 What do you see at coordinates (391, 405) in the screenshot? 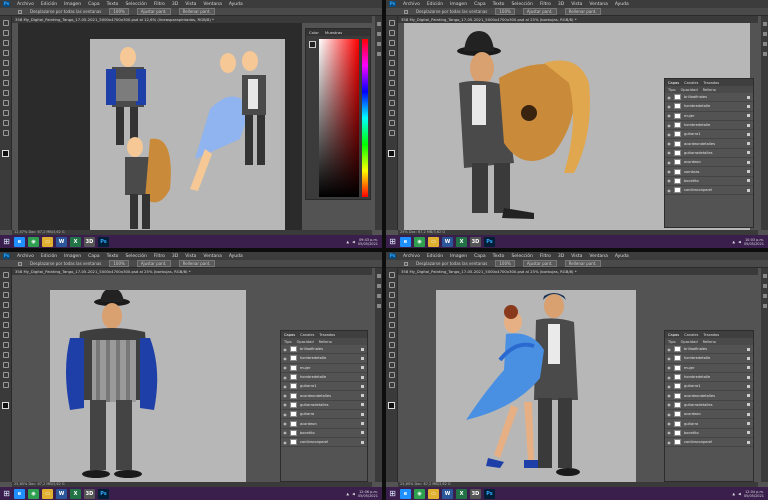
I see `foreground-color-swatch` at bounding box center [391, 405].